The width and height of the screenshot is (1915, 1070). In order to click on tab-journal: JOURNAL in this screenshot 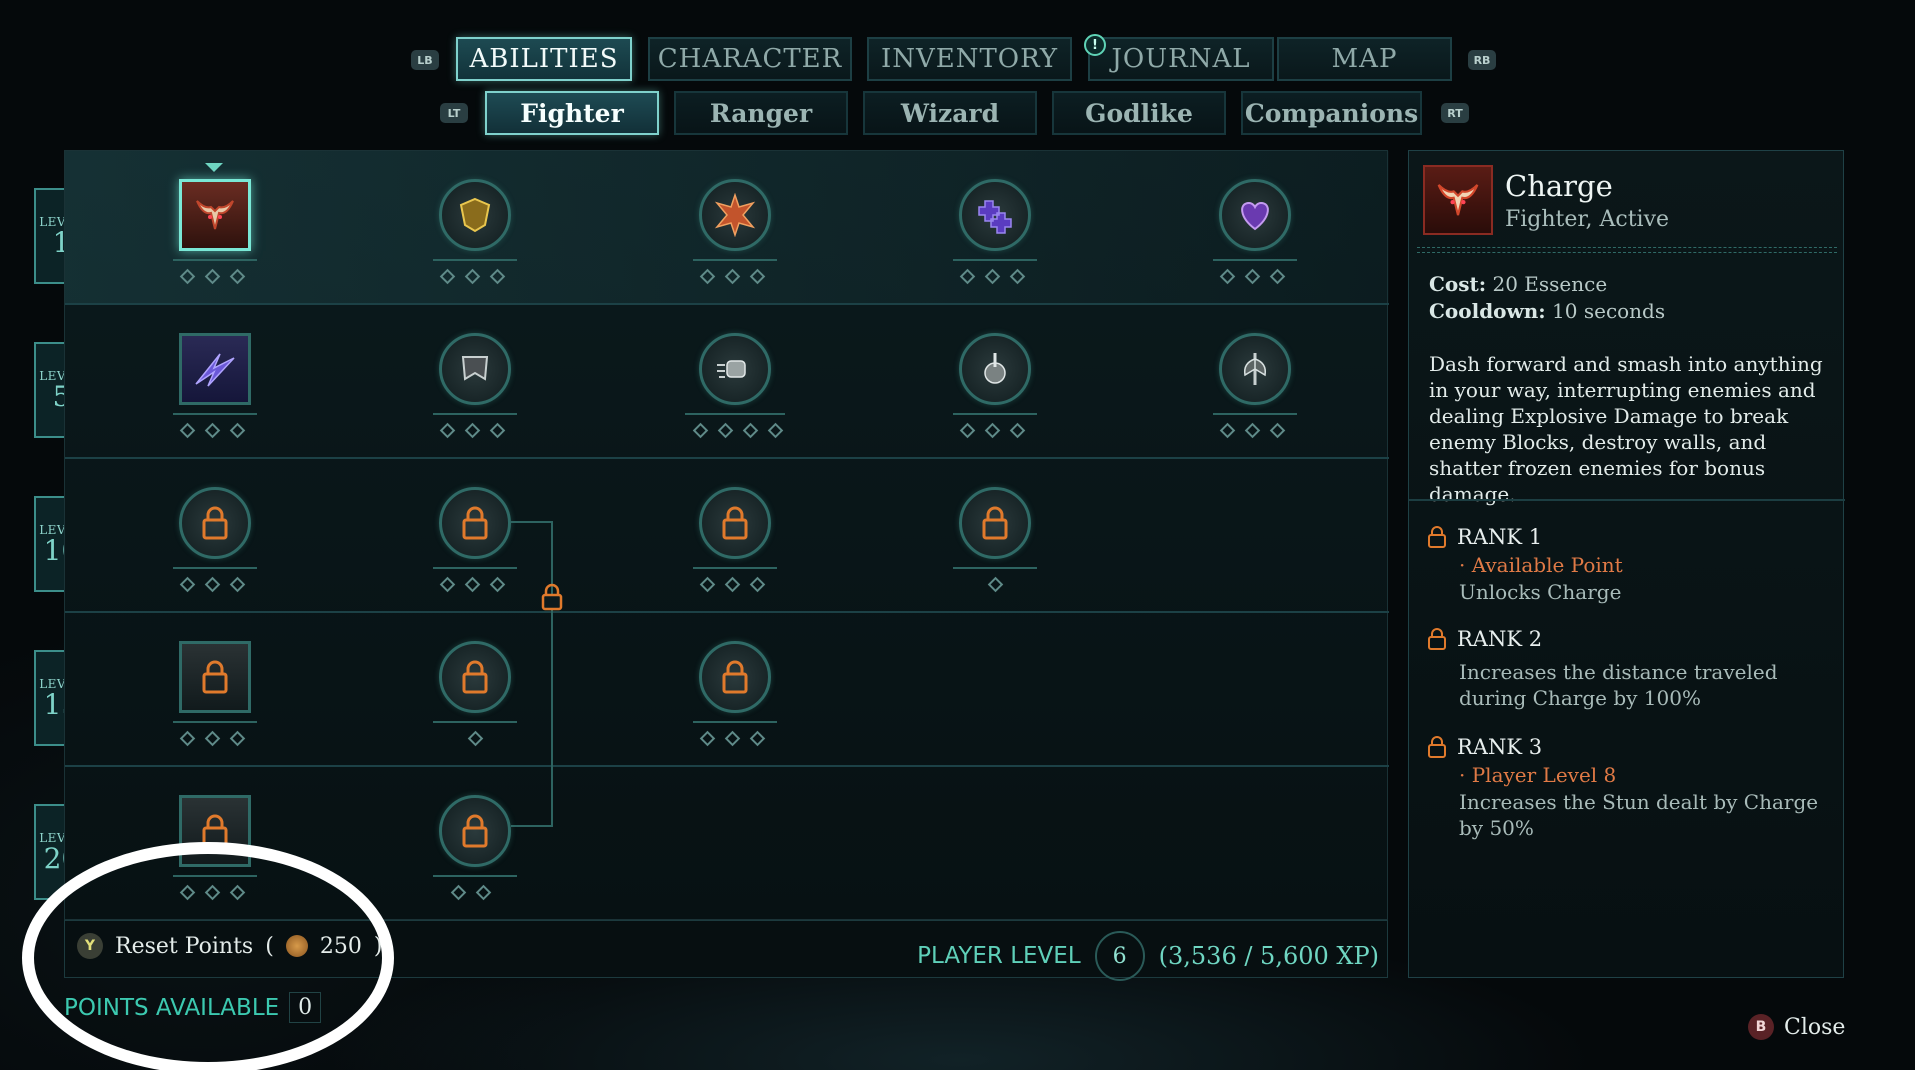, I will do `click(1181, 59)`.